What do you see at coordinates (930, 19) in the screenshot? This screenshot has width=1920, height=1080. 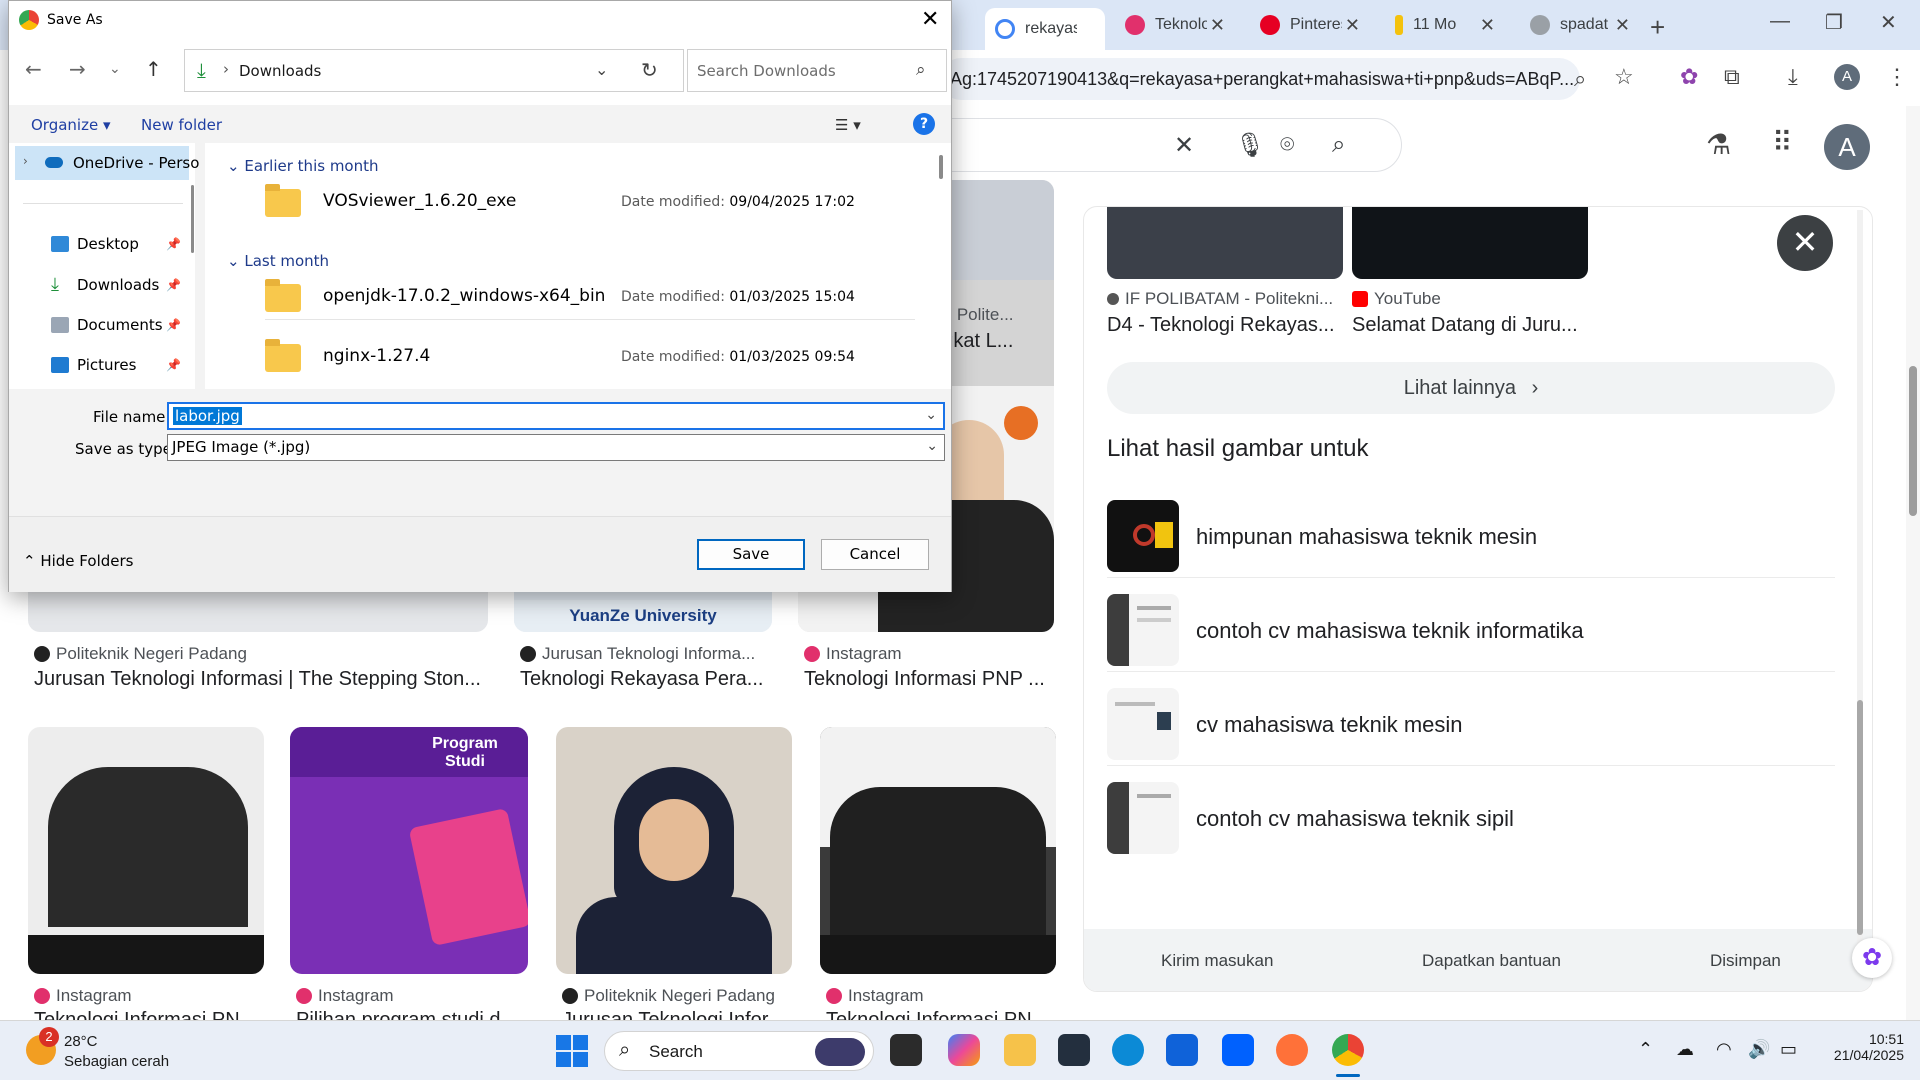 I see `dialog-close-icon: ✕` at bounding box center [930, 19].